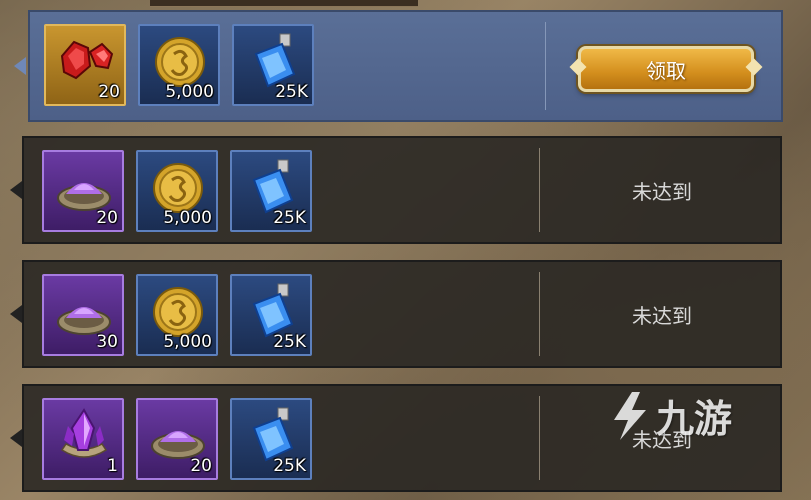 The width and height of the screenshot is (811, 500). What do you see at coordinates (83, 315) in the screenshot?
I see `reward-slot-purple-dust: 30` at bounding box center [83, 315].